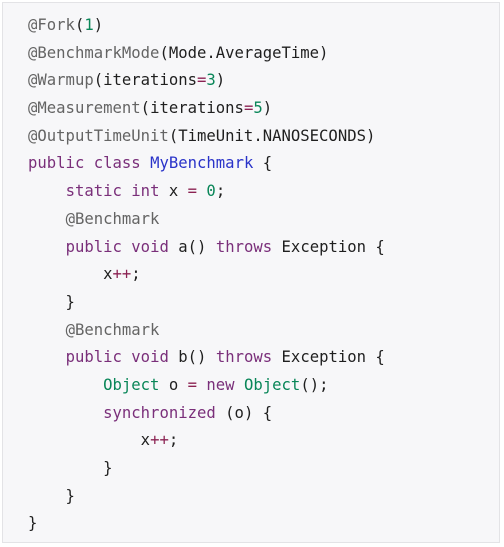 This screenshot has width=504, height=547. I want to click on code-line: public void b() throws Exception {, so click(206, 358).